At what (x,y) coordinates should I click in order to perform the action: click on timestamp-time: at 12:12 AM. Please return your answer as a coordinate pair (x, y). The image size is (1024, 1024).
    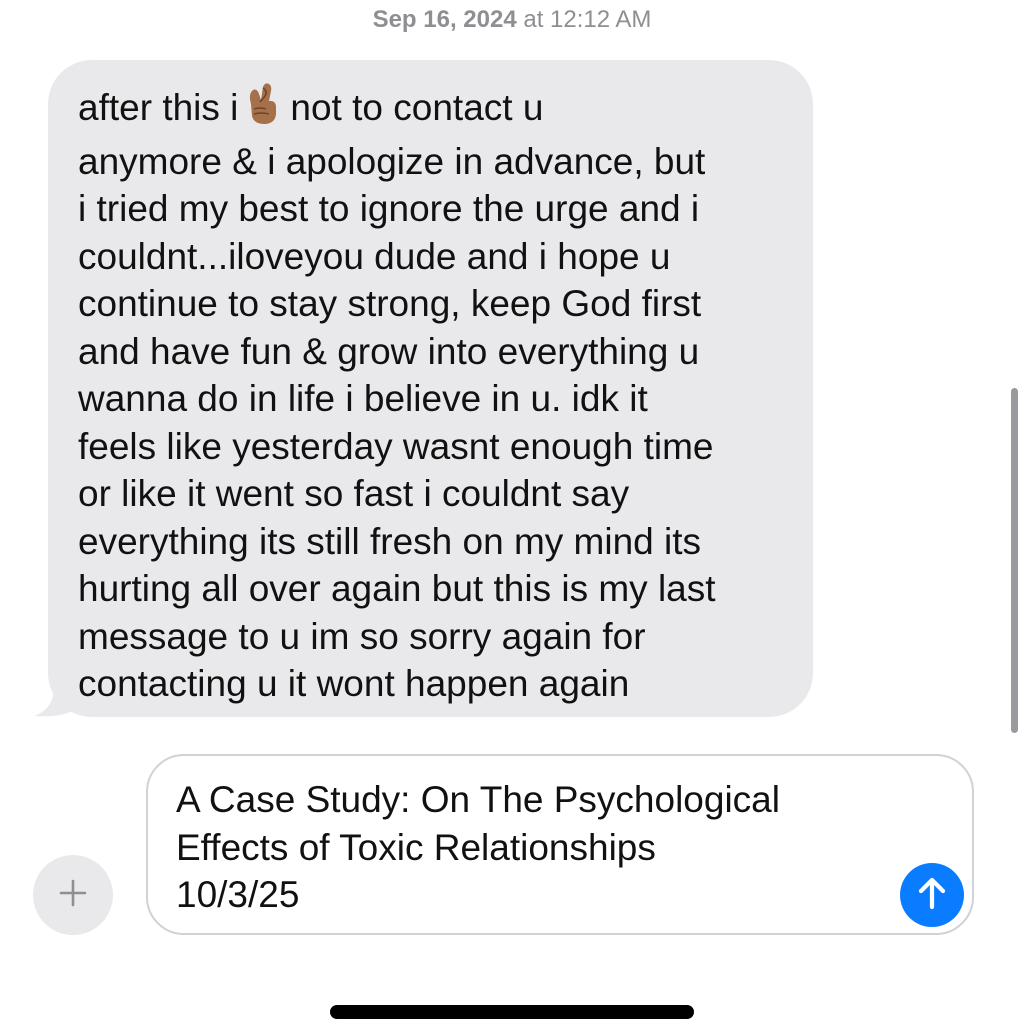
    Looking at the image, I should click on (584, 19).